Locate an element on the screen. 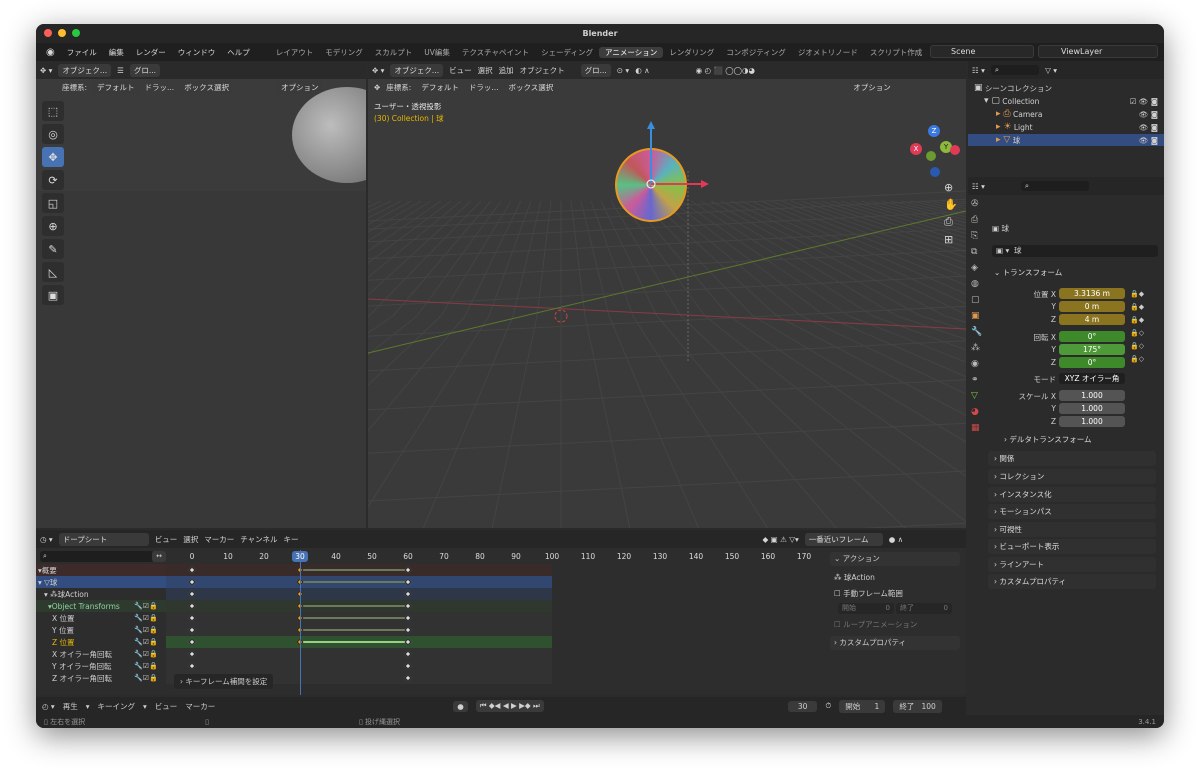  gizmo-z-neg is located at coordinates (935, 172).